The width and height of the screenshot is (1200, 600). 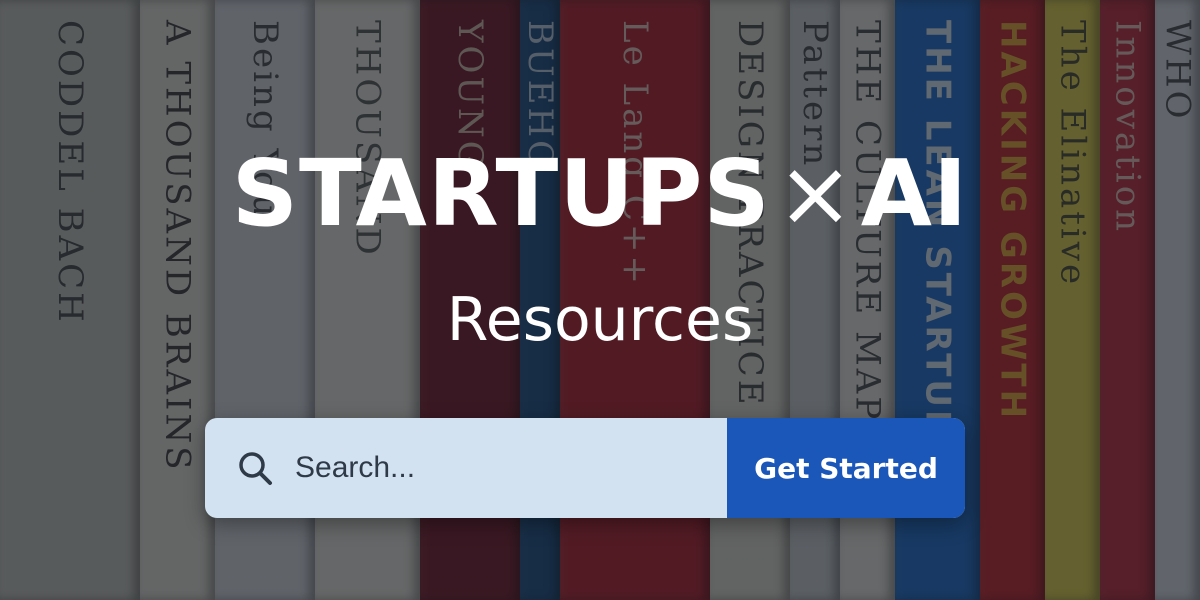 What do you see at coordinates (846, 468) in the screenshot?
I see `get-started-button: Get Started` at bounding box center [846, 468].